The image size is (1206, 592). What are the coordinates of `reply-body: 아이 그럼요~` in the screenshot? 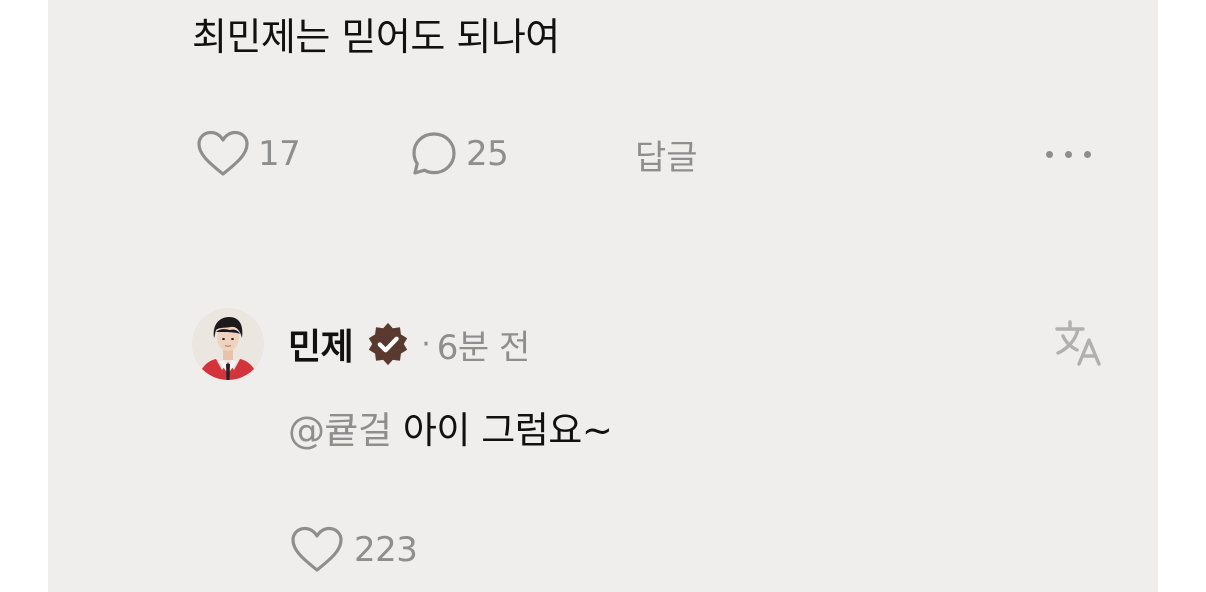 It's located at (502, 430).